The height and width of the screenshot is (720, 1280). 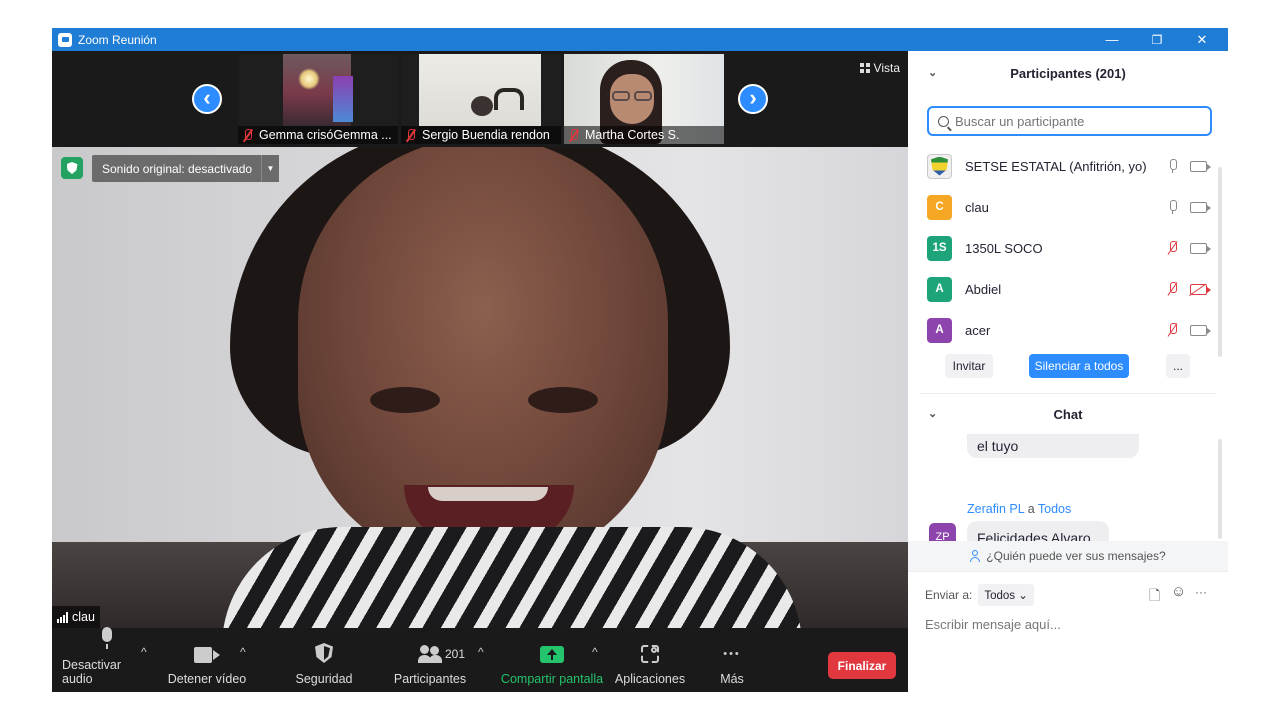 I want to click on apps-button: Aplicaciones, so click(x=650, y=660).